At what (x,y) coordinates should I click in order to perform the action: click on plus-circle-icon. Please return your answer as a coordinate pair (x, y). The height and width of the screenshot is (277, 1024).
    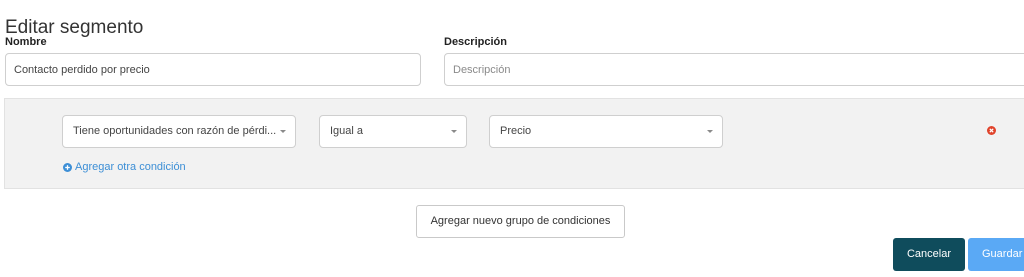
    Looking at the image, I should click on (67, 167).